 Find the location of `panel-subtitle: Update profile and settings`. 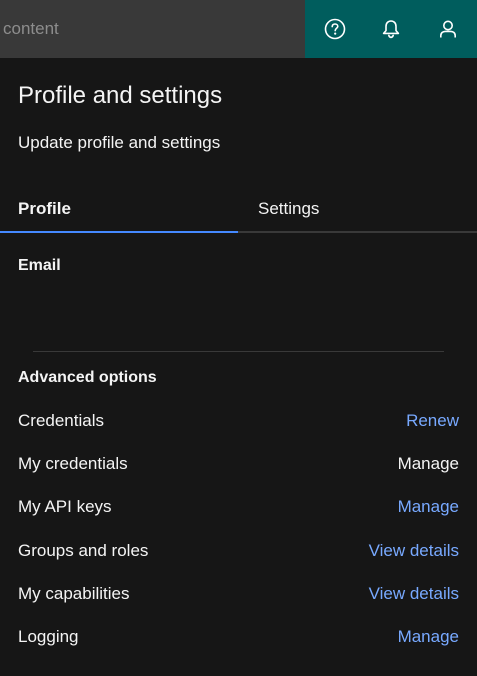

panel-subtitle: Update profile and settings is located at coordinates (119, 142).